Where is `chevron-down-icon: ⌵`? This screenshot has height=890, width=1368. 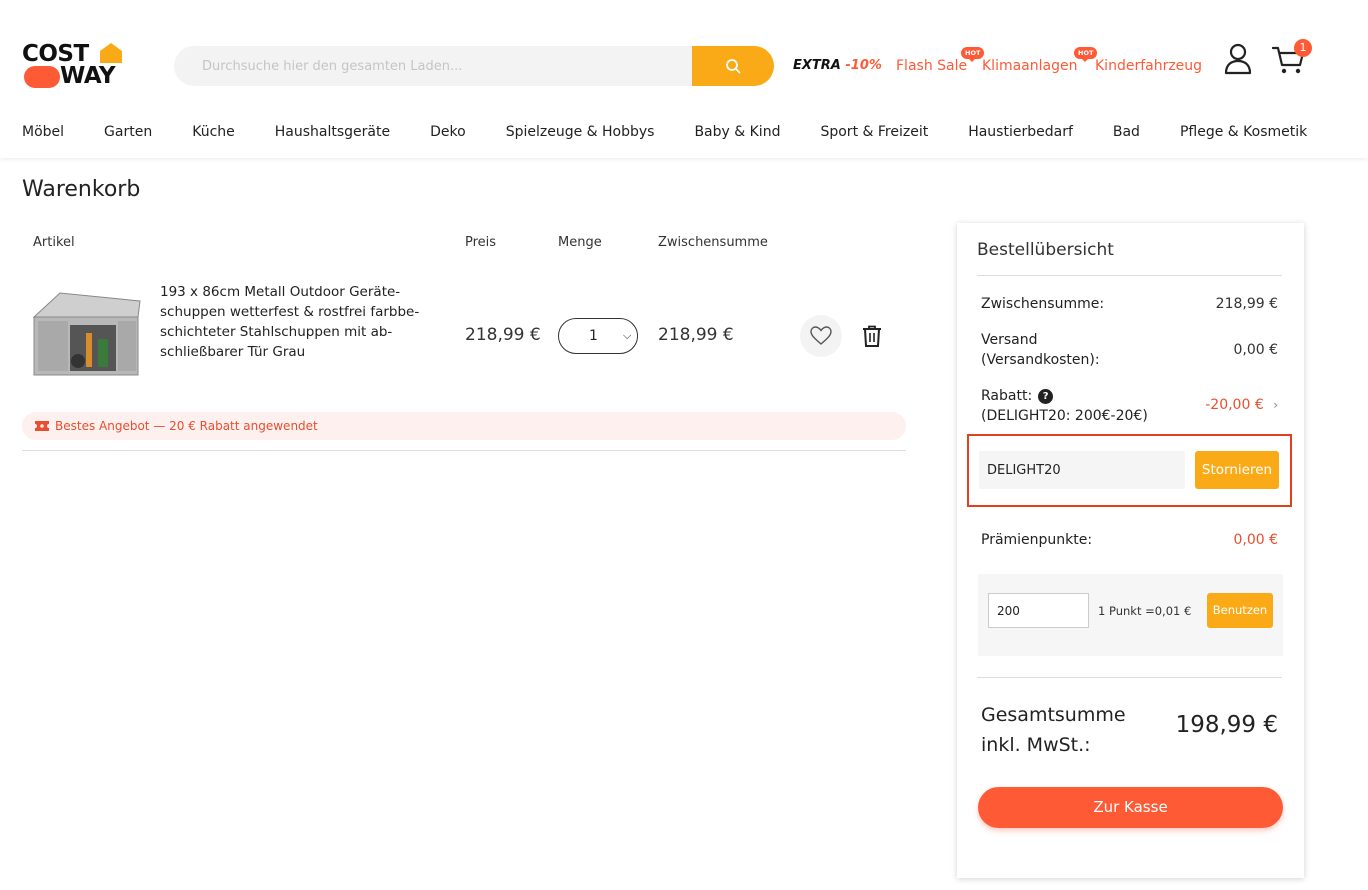
chevron-down-icon: ⌵ is located at coordinates (627, 335).